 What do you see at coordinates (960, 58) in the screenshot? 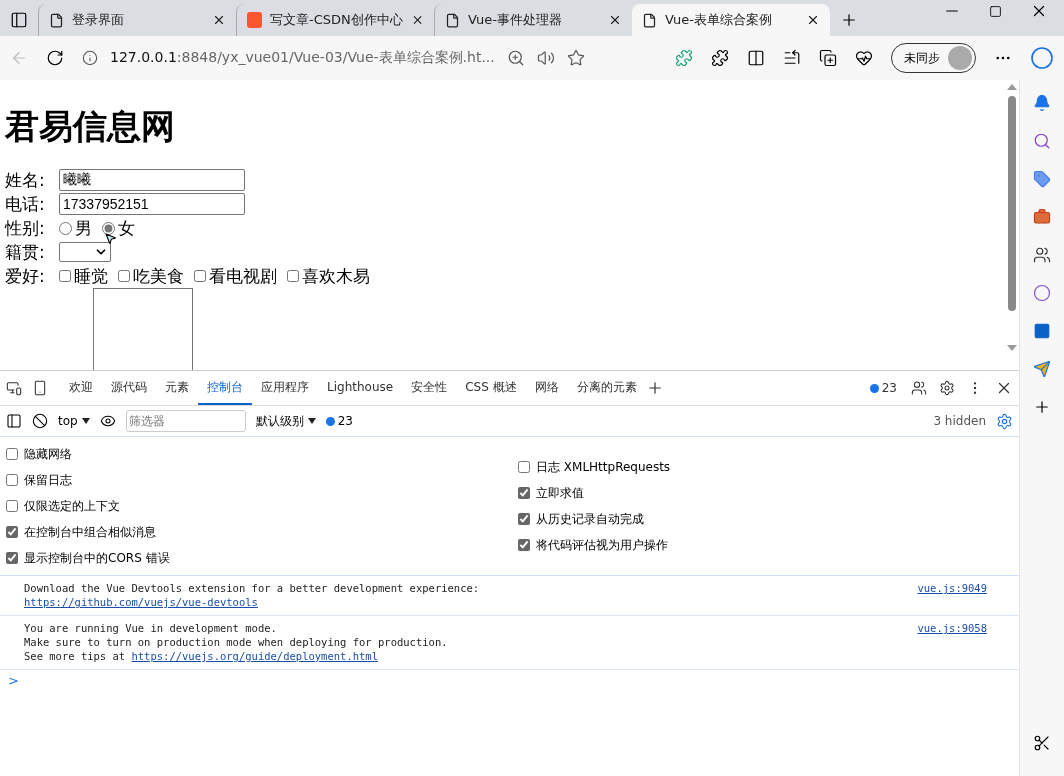
I see `avatar-icon` at bounding box center [960, 58].